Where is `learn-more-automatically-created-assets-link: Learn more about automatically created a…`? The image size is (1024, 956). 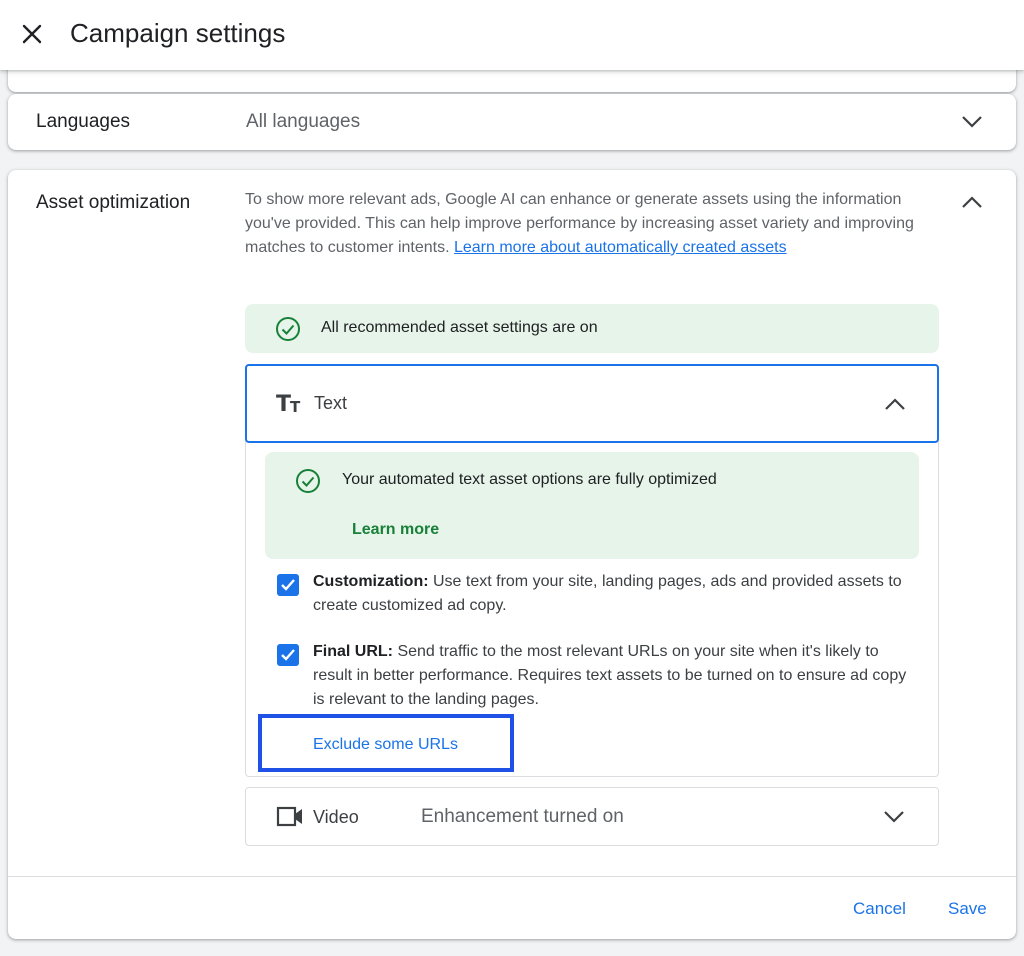 learn-more-automatically-created-assets-link: Learn more about automatically created a… is located at coordinates (620, 247).